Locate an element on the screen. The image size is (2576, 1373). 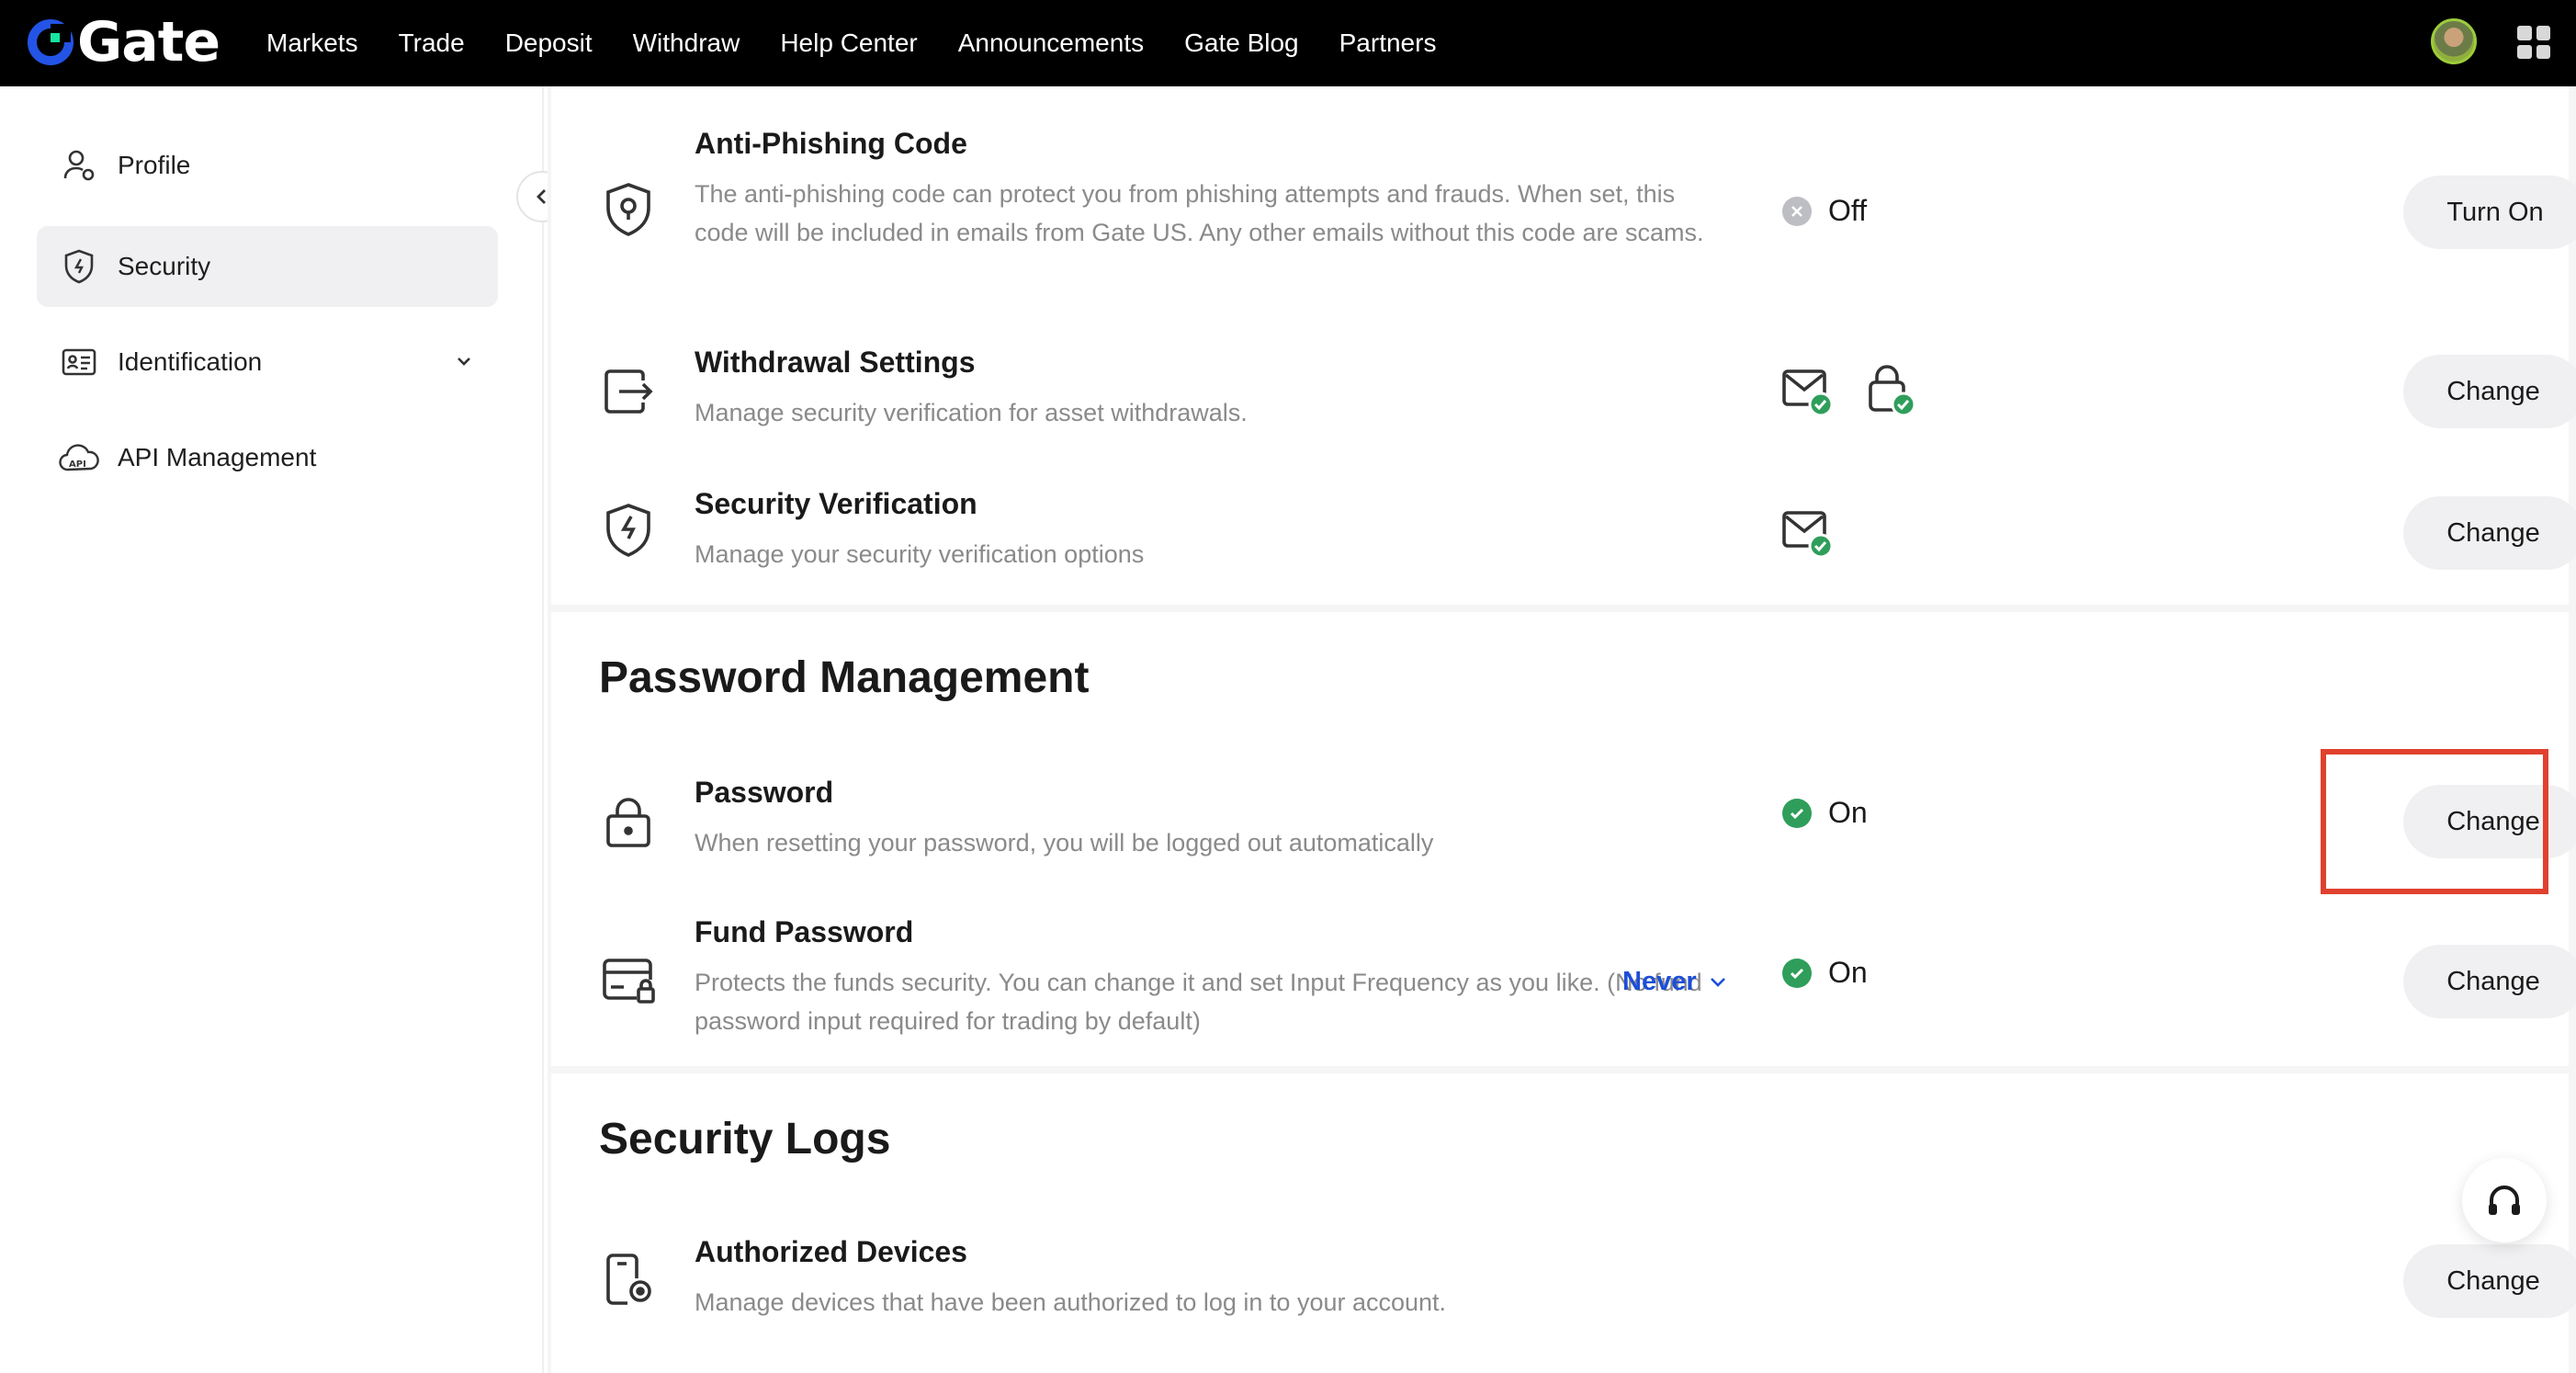
api-cloud-icon: API is located at coordinates (79, 457).